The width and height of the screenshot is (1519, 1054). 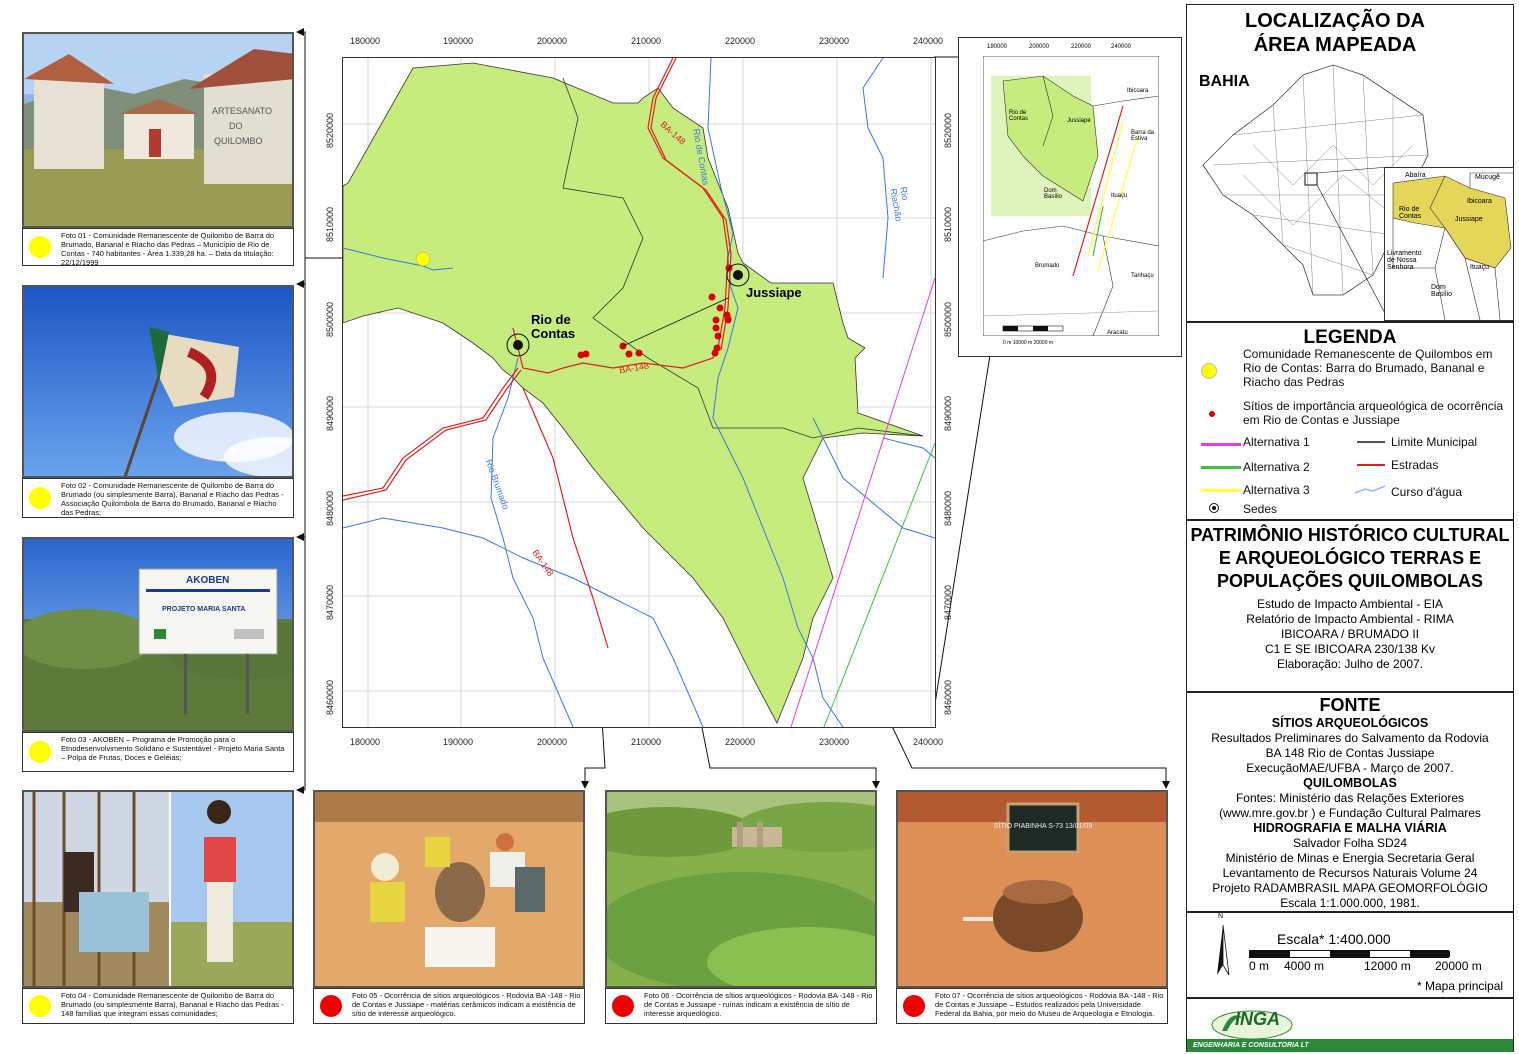 What do you see at coordinates (1335, 33) in the screenshot?
I see `location-title: LOCALIZAÇÃO DA ÁREA MAPEADA` at bounding box center [1335, 33].